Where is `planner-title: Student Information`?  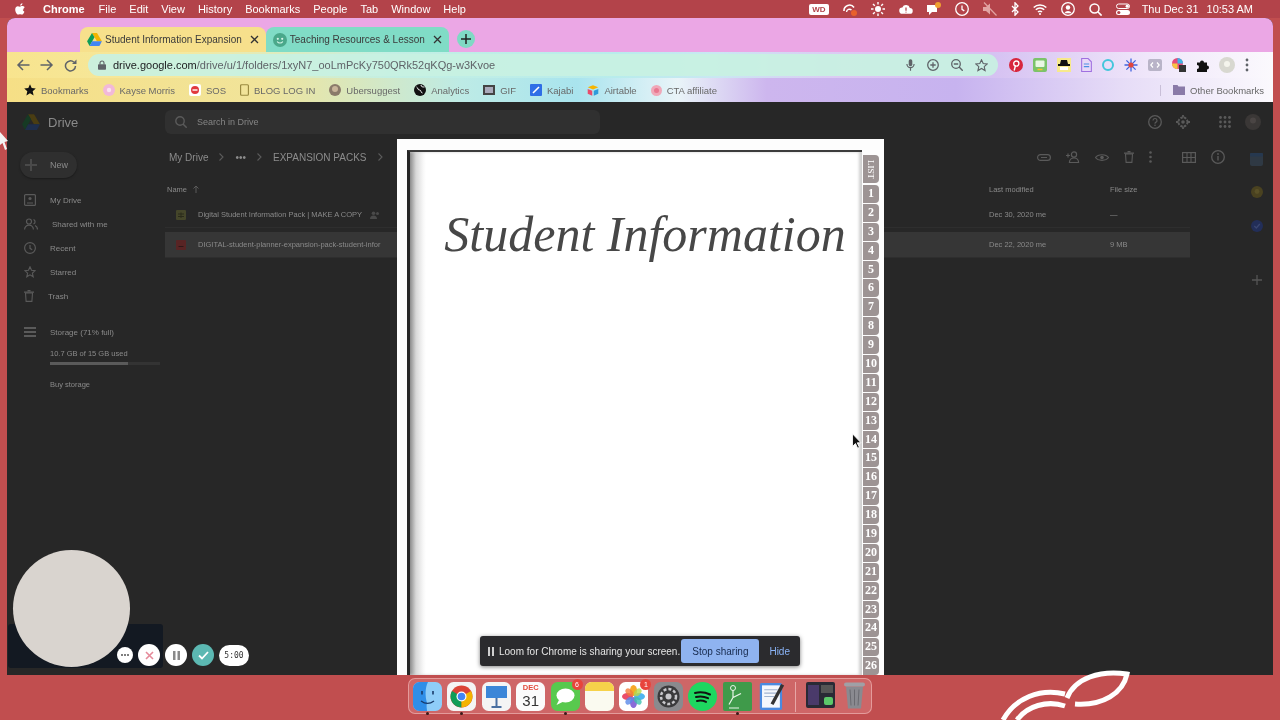
planner-title: Student Information is located at coordinates (645, 234).